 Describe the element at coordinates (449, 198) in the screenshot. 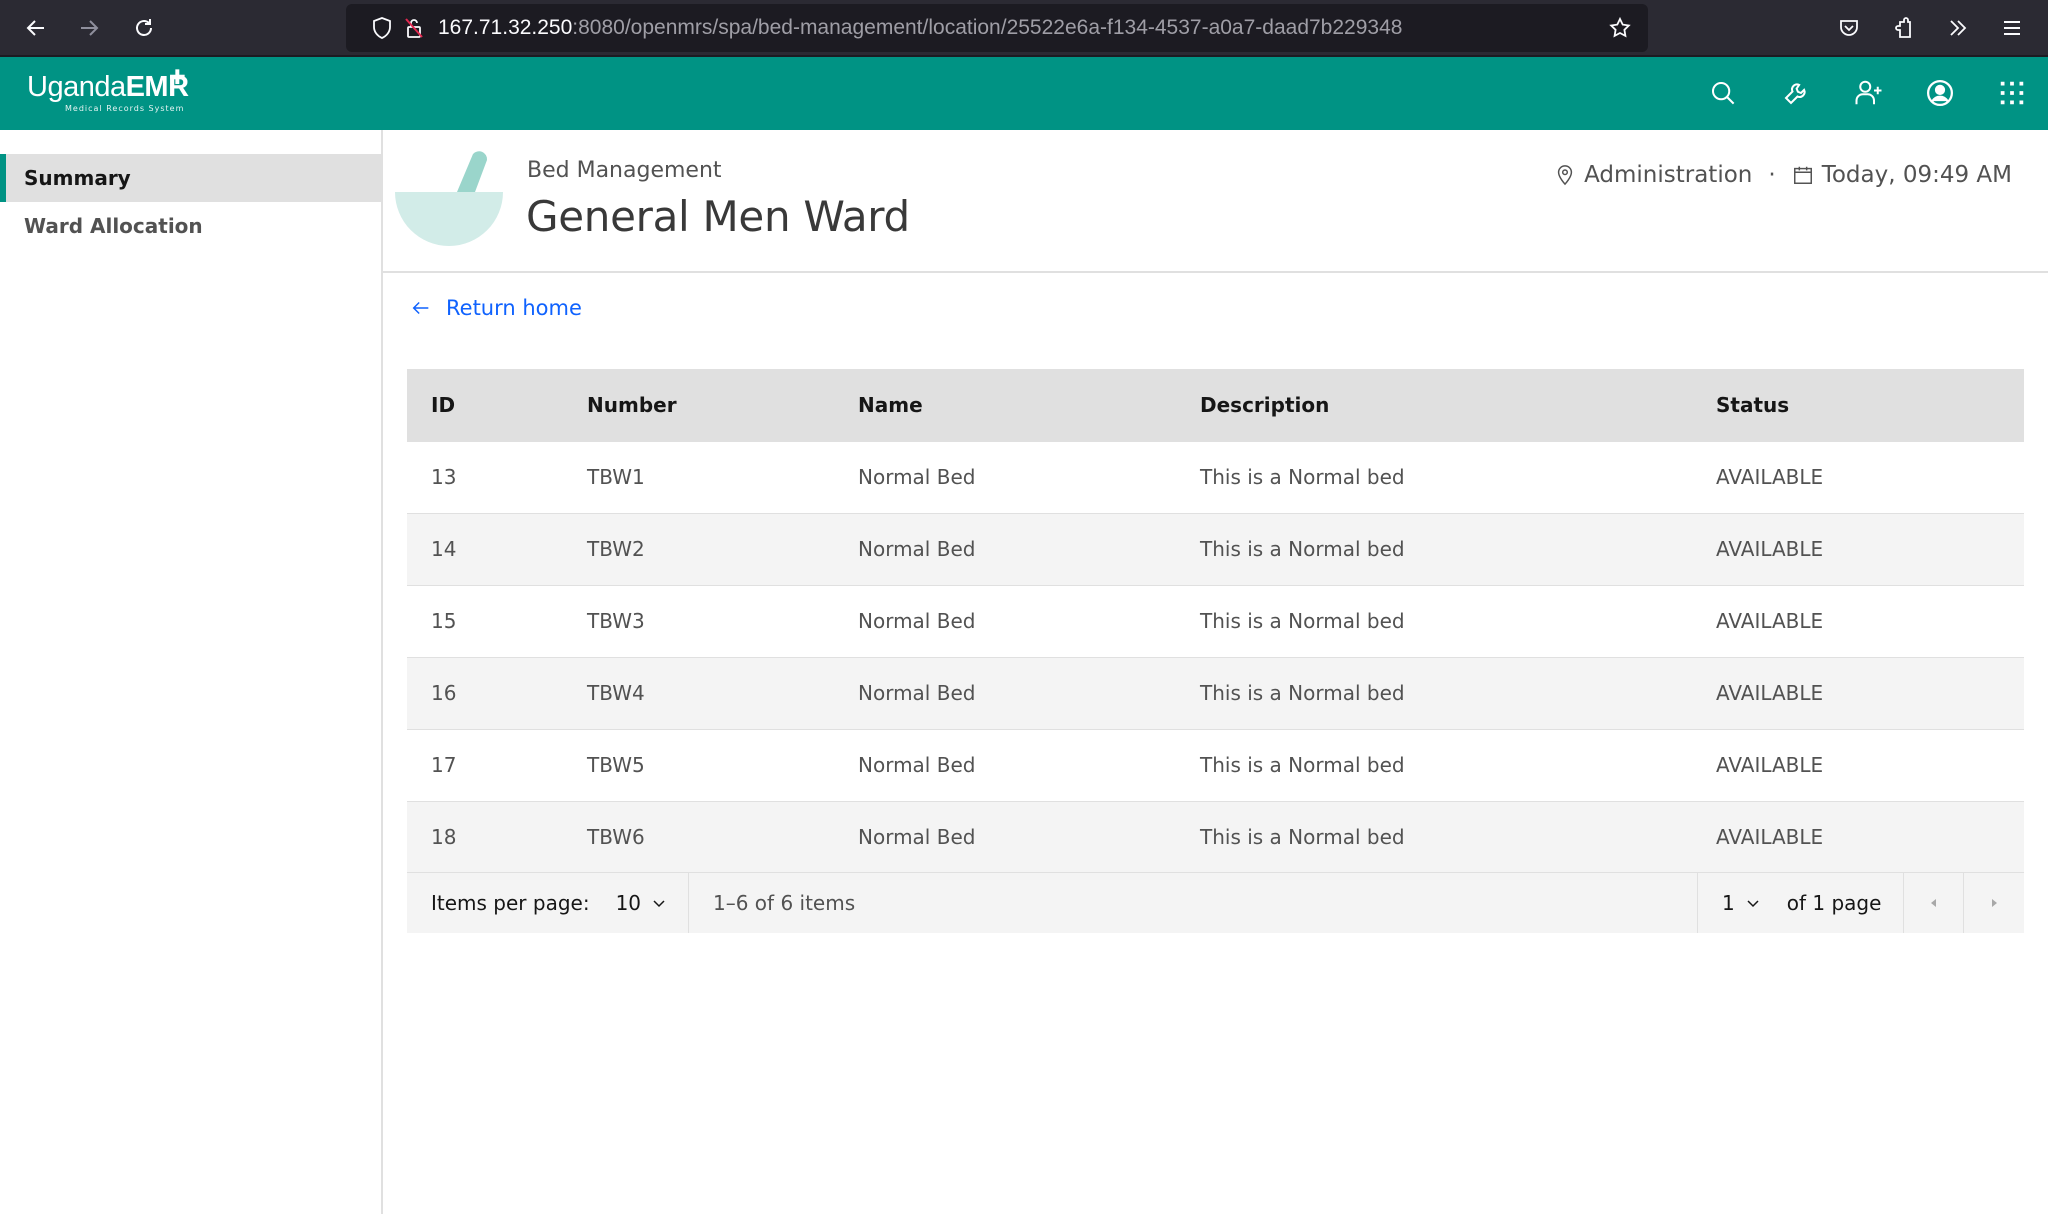

I see `mortar-pestle-illustration` at that location.